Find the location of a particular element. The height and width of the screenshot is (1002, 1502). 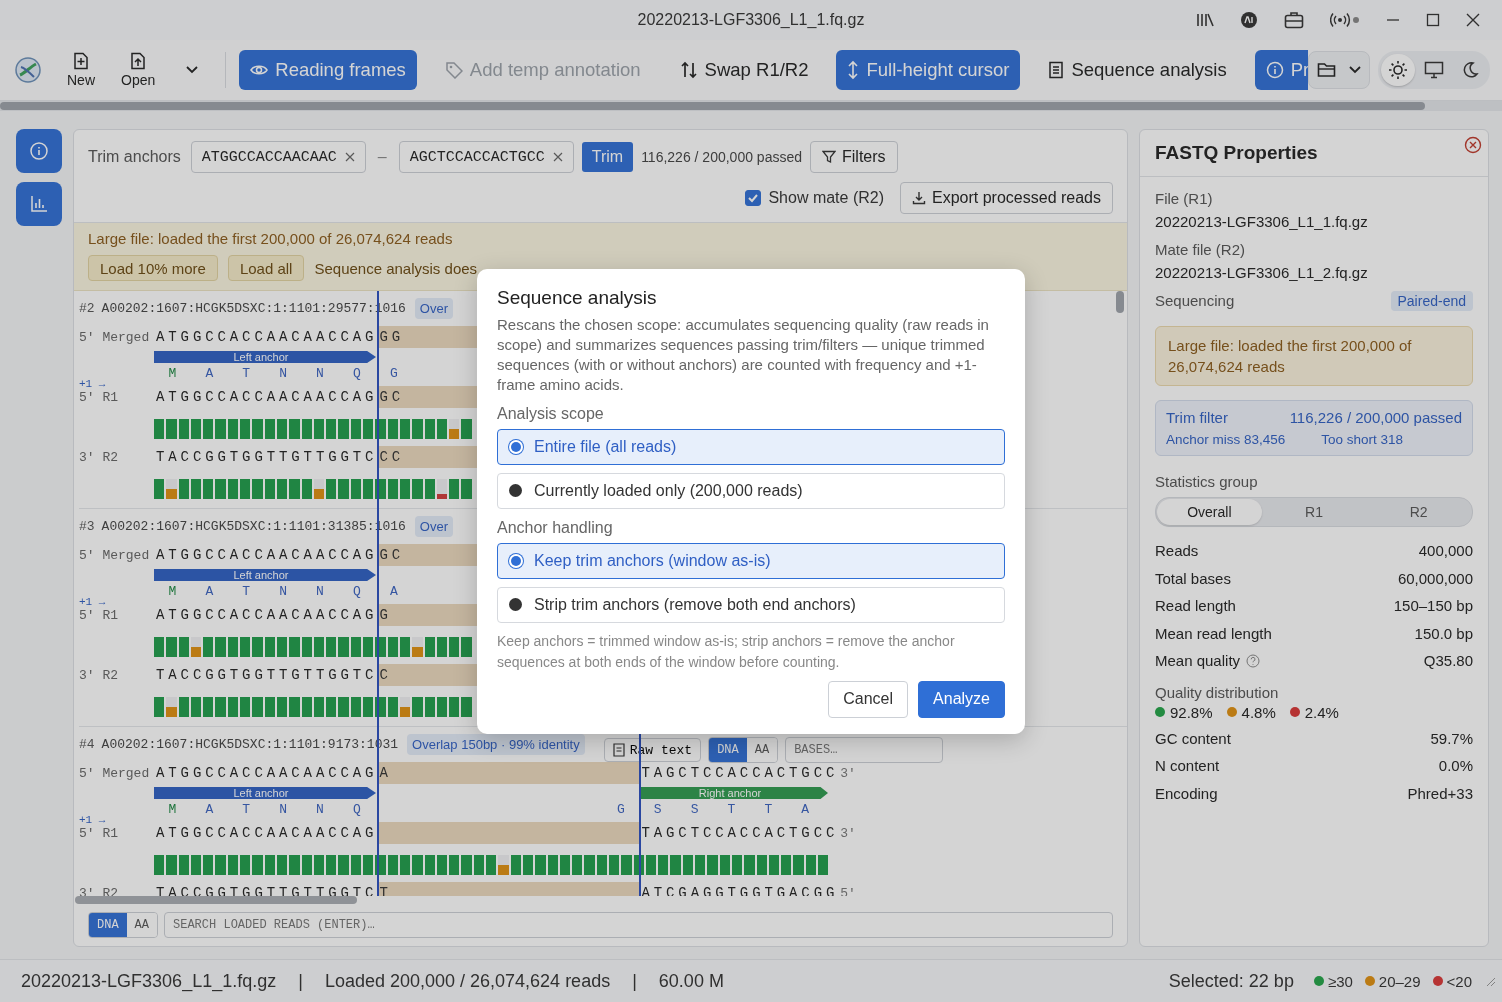

eye-icon is located at coordinates (259, 70).